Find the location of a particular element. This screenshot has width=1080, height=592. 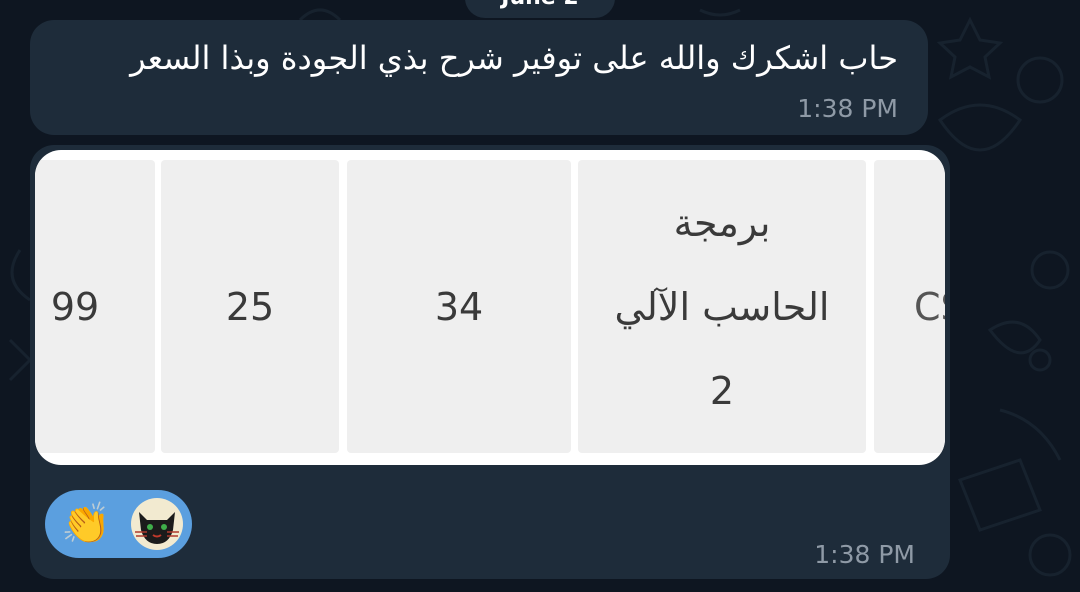

clapping-hands-icon: 👏 is located at coordinates (86, 524).